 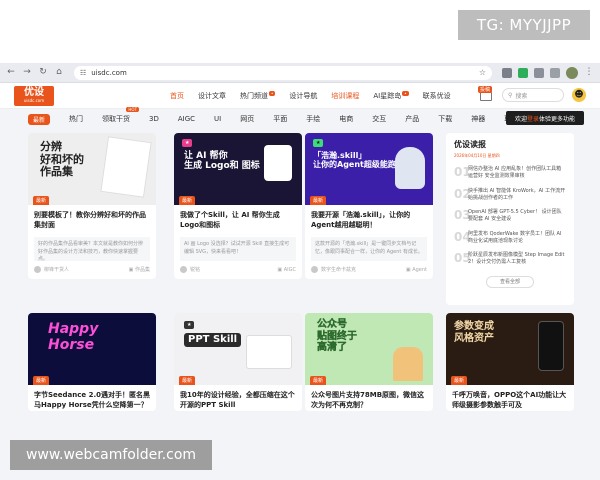 What do you see at coordinates (510, 238) in the screenshot?
I see `digest-item: 04 阿里发布 QoderWake 数字员工！团队 AI 商业化试用底池现象讨论` at bounding box center [510, 238].